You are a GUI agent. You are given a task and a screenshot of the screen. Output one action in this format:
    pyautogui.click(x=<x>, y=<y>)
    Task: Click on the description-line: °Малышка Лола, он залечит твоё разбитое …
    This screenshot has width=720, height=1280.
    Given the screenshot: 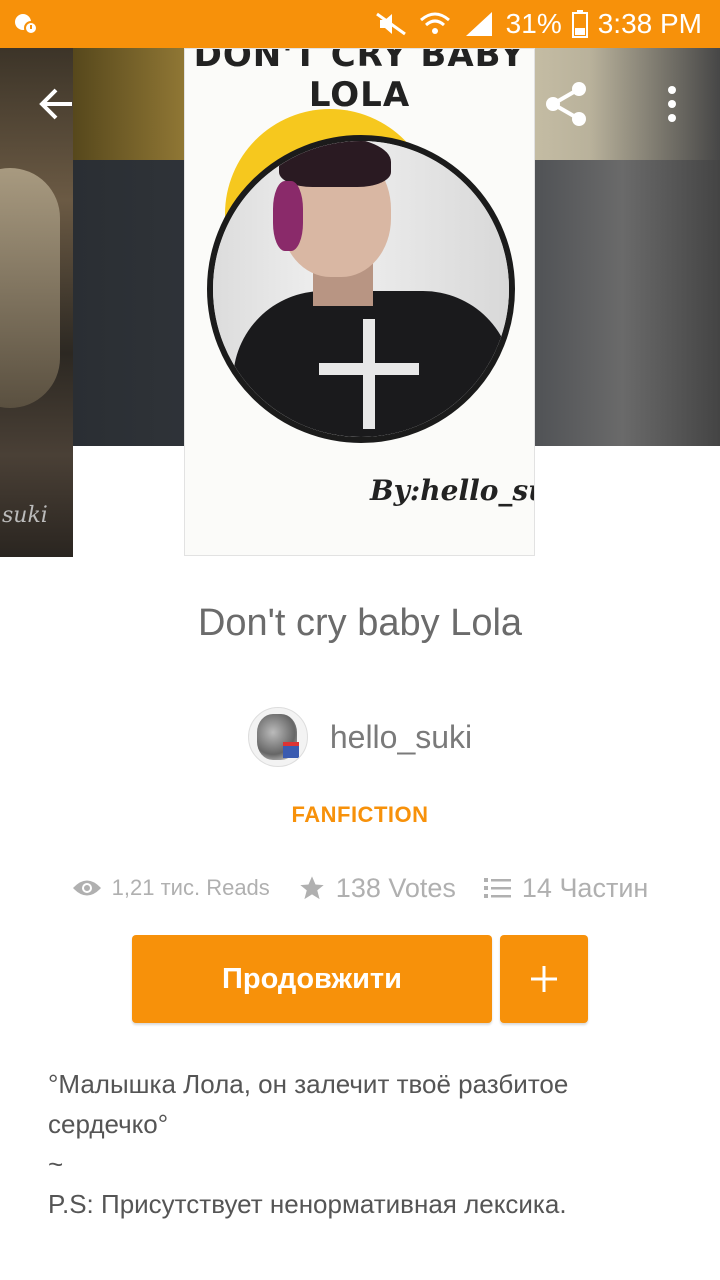 What is the action you would take?
    pyautogui.click(x=308, y=1104)
    